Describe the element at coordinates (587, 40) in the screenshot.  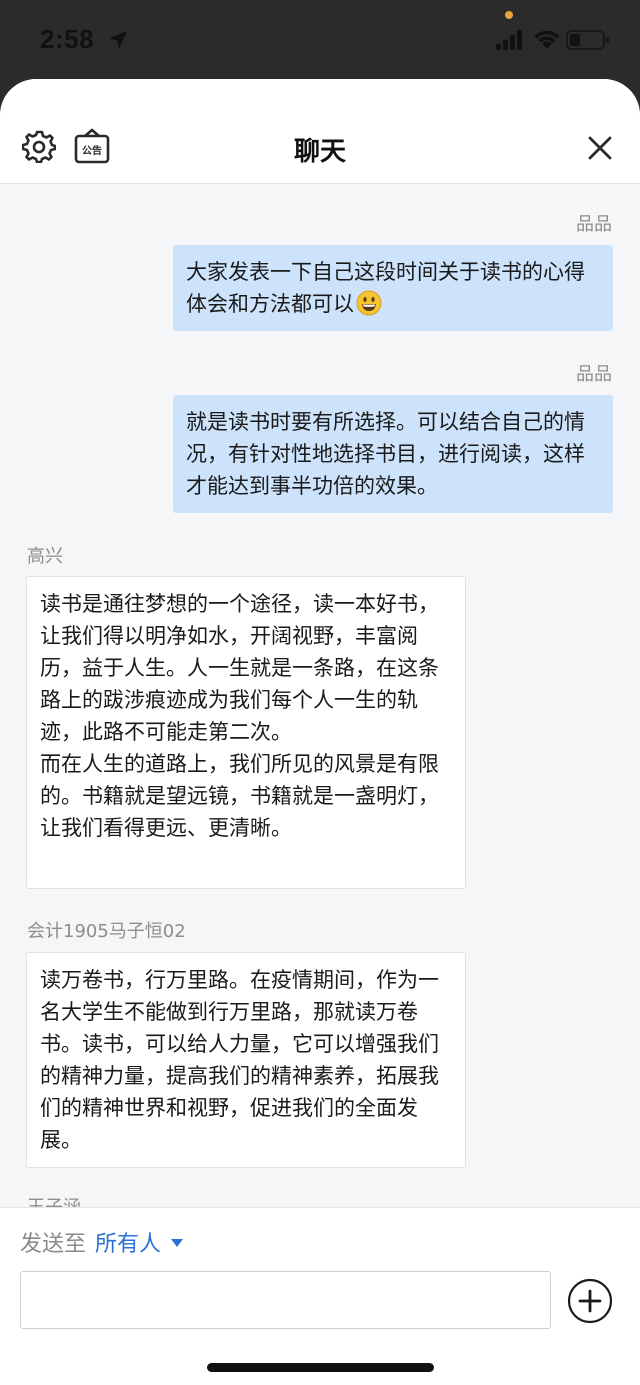
I see `battery-icon` at that location.